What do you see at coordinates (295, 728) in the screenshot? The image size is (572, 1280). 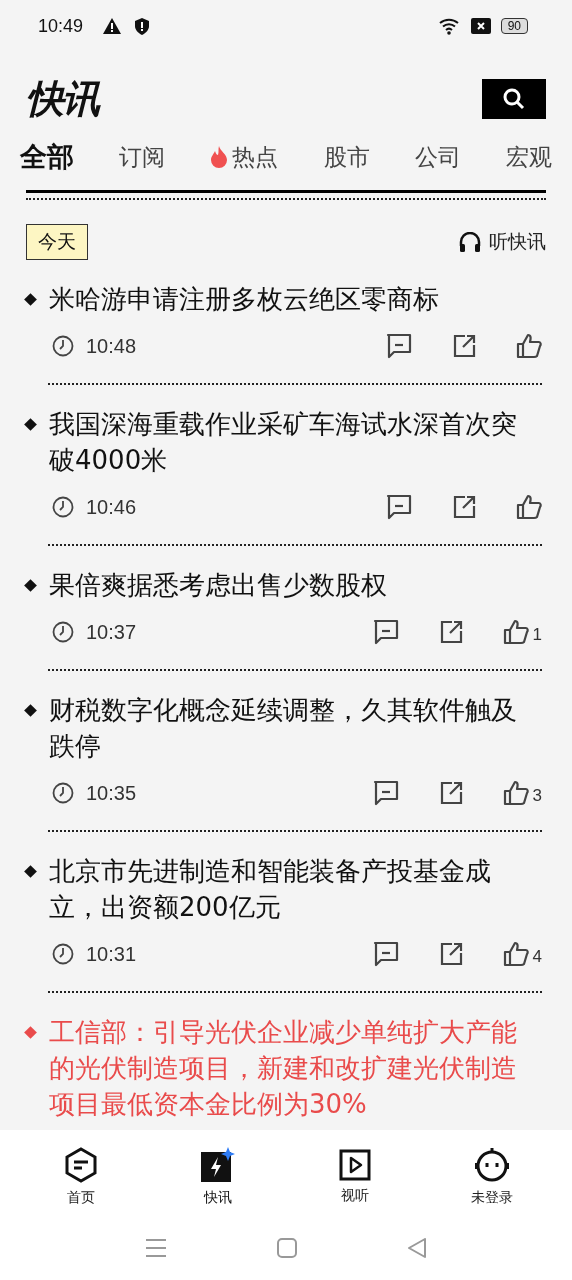 I see `news-title: 财税数字化概念延续调整，久其软件触及跌停` at bounding box center [295, 728].